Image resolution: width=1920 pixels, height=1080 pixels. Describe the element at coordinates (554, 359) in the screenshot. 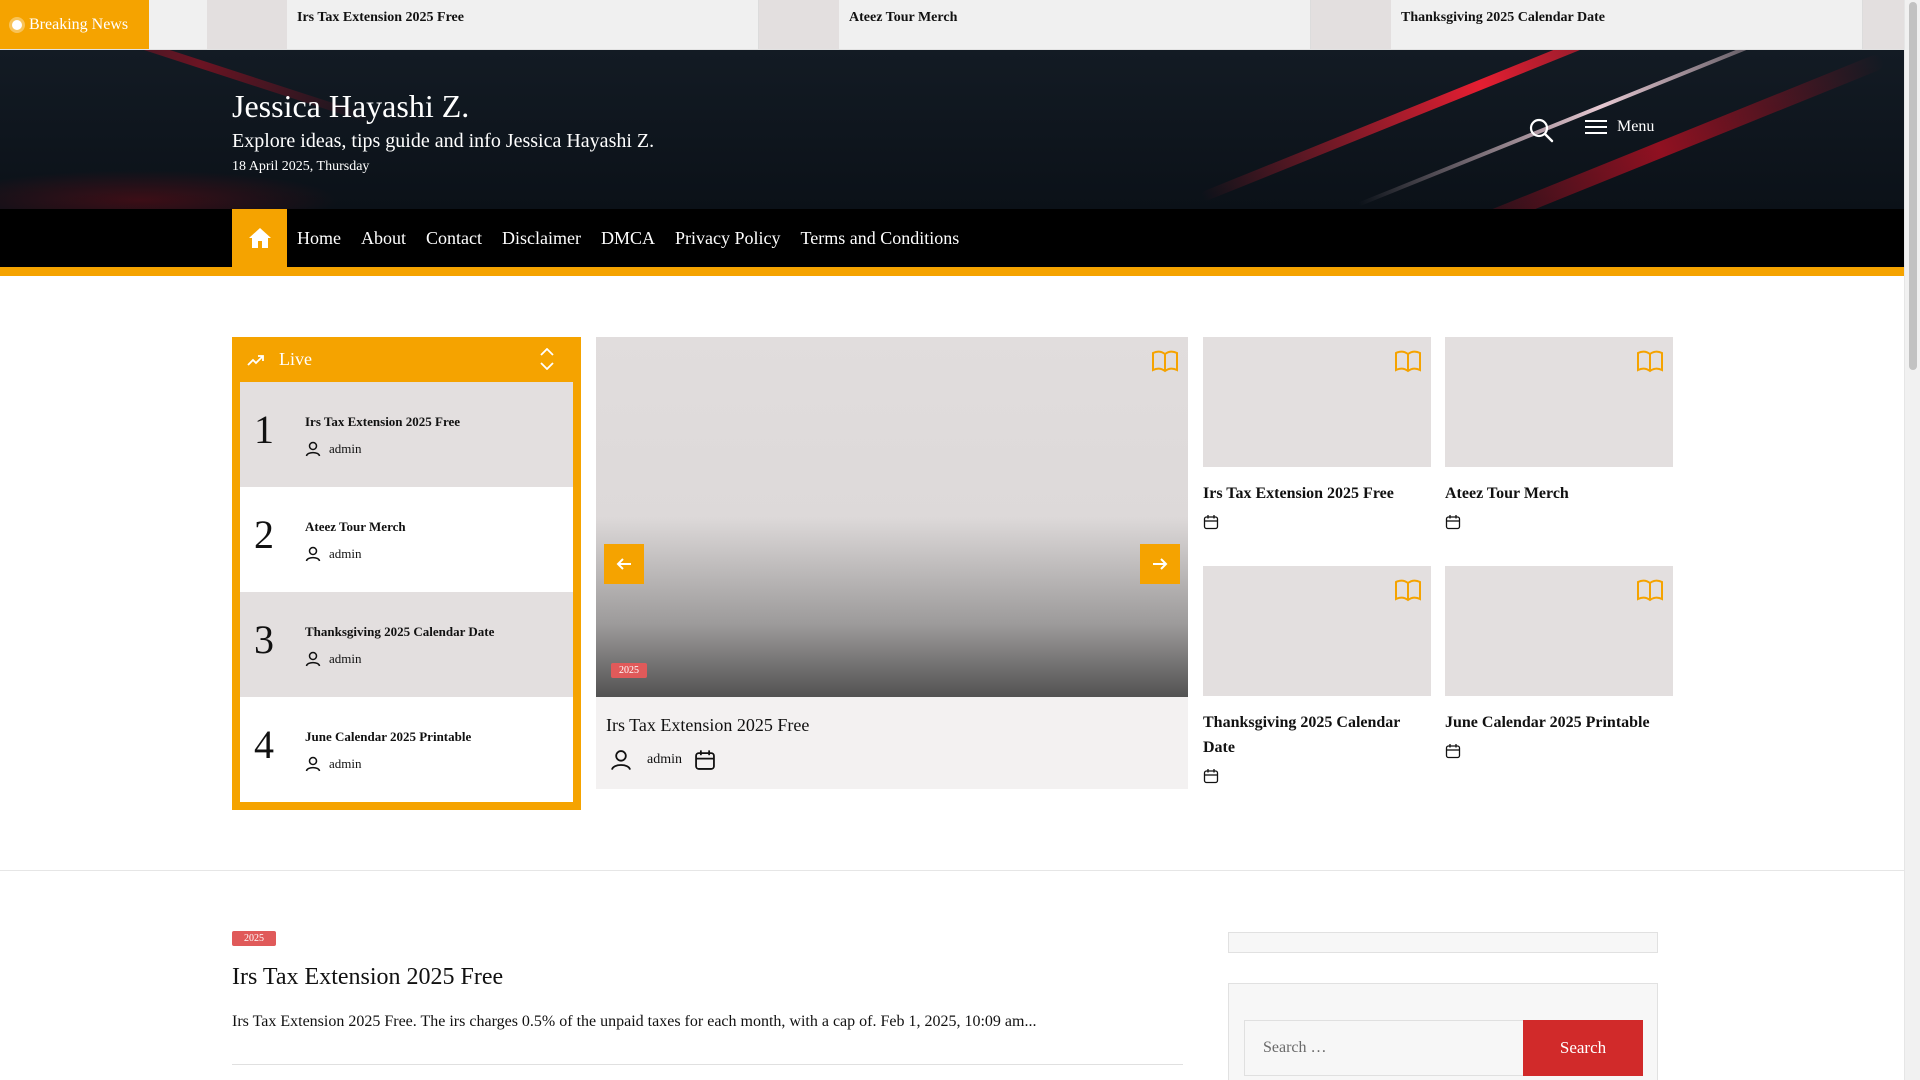

I see `live-arrows` at that location.